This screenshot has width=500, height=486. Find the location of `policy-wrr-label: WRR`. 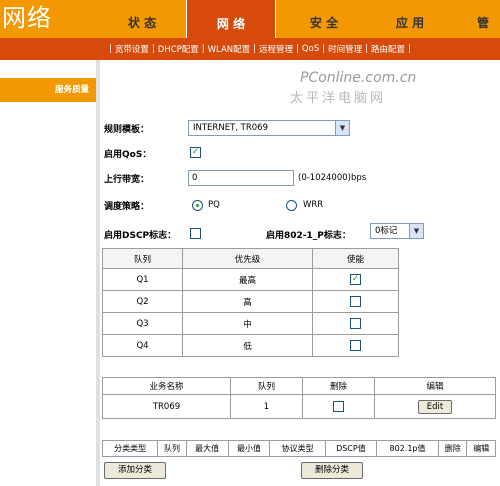

policy-wrr-label: WRR is located at coordinates (313, 205).